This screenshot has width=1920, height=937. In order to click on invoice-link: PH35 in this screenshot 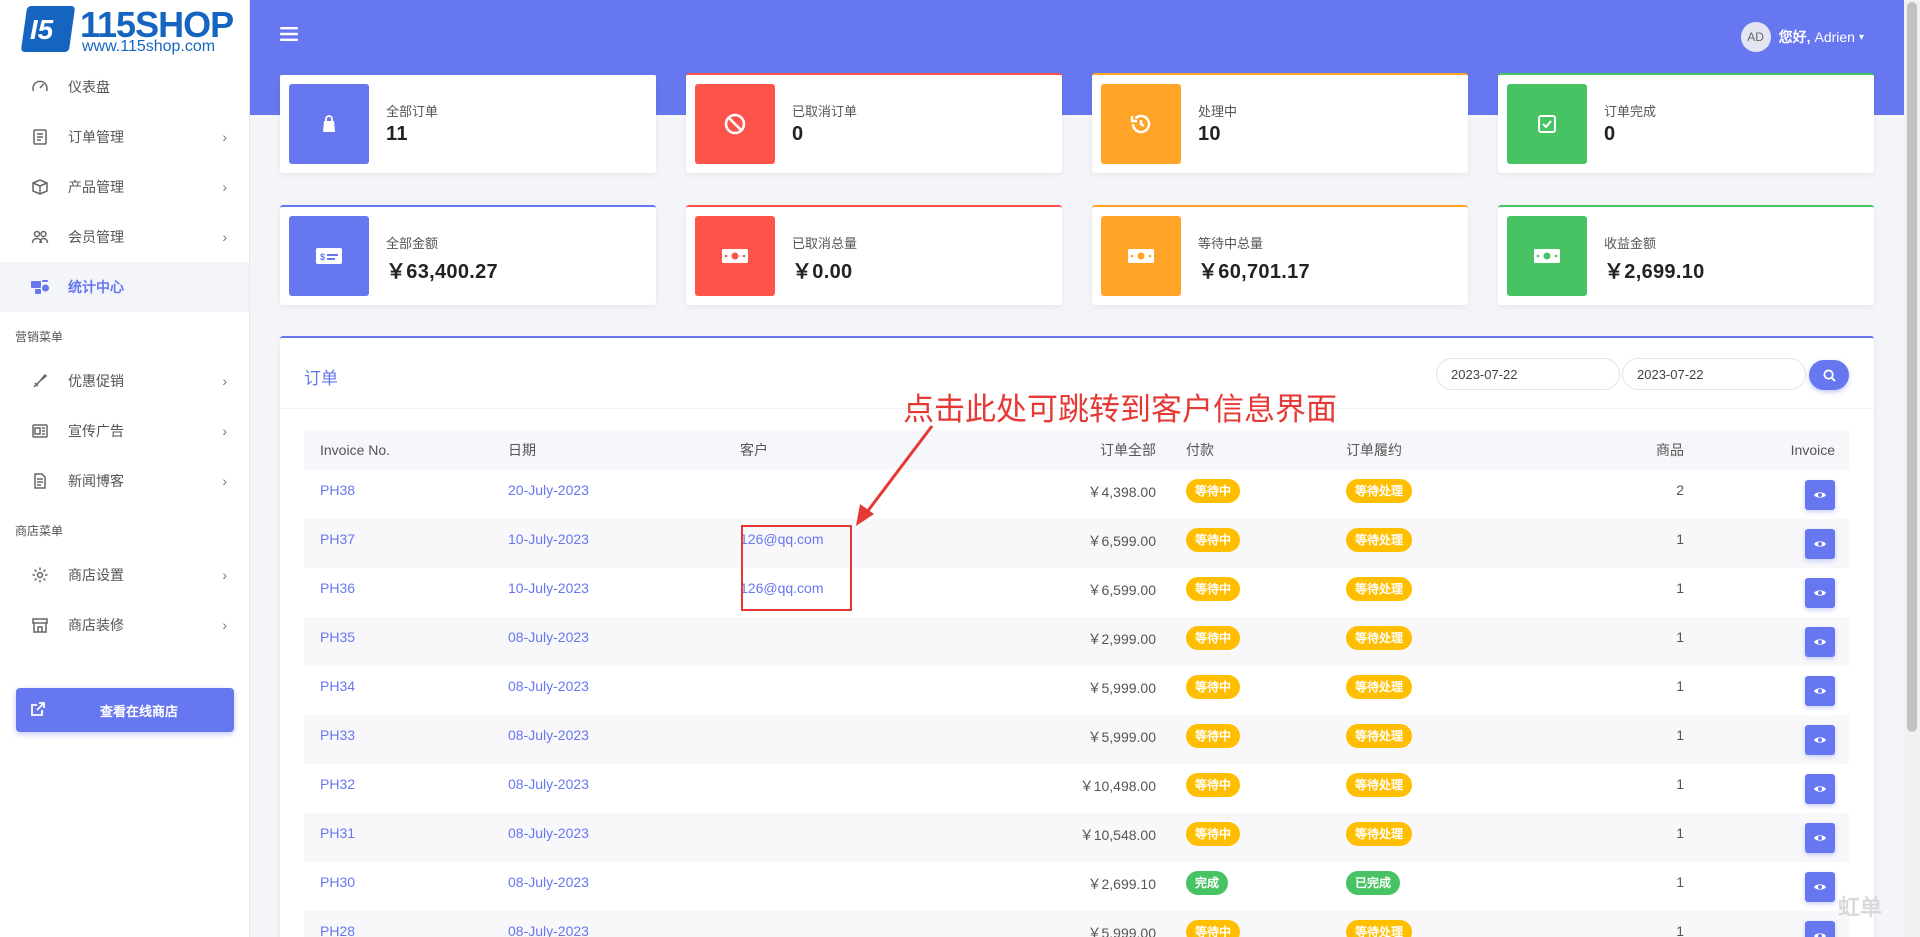, I will do `click(337, 637)`.